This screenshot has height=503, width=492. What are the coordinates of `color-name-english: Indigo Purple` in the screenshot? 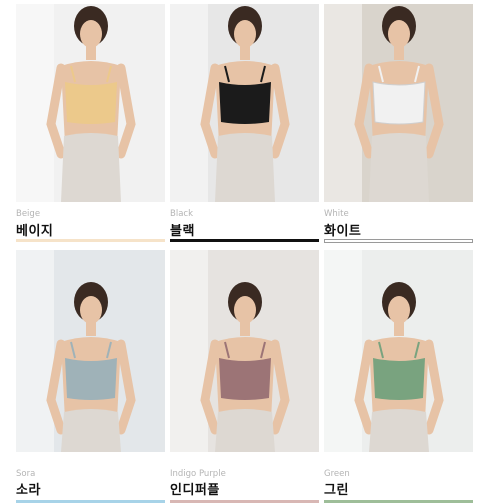 It's located at (198, 474).